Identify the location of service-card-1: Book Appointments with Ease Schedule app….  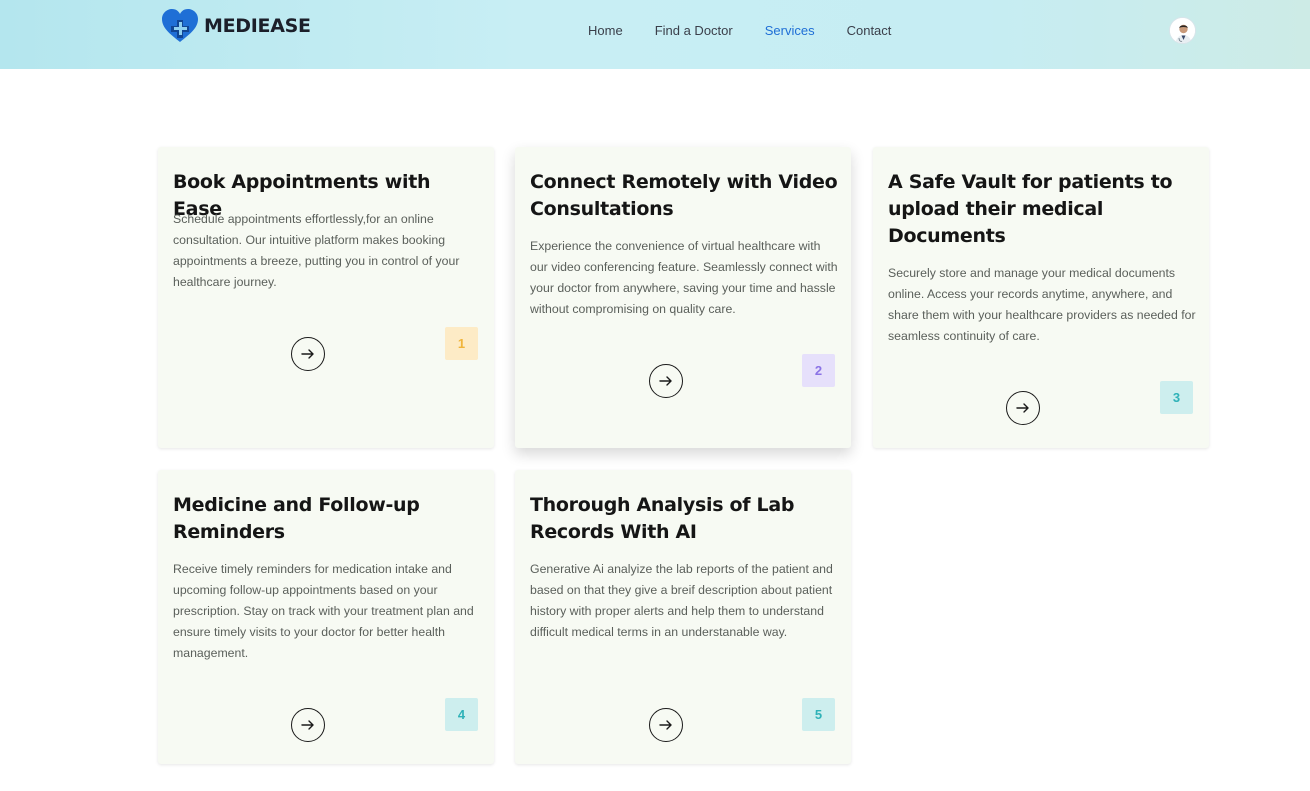
(326, 297).